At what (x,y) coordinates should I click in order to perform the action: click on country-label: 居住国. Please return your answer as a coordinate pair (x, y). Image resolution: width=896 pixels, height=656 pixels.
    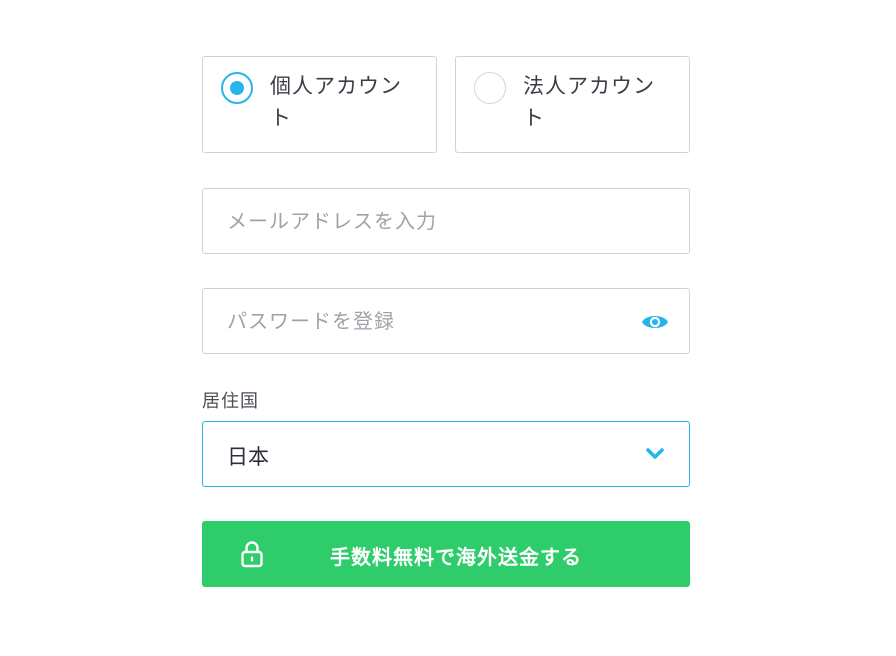
    Looking at the image, I should click on (230, 401).